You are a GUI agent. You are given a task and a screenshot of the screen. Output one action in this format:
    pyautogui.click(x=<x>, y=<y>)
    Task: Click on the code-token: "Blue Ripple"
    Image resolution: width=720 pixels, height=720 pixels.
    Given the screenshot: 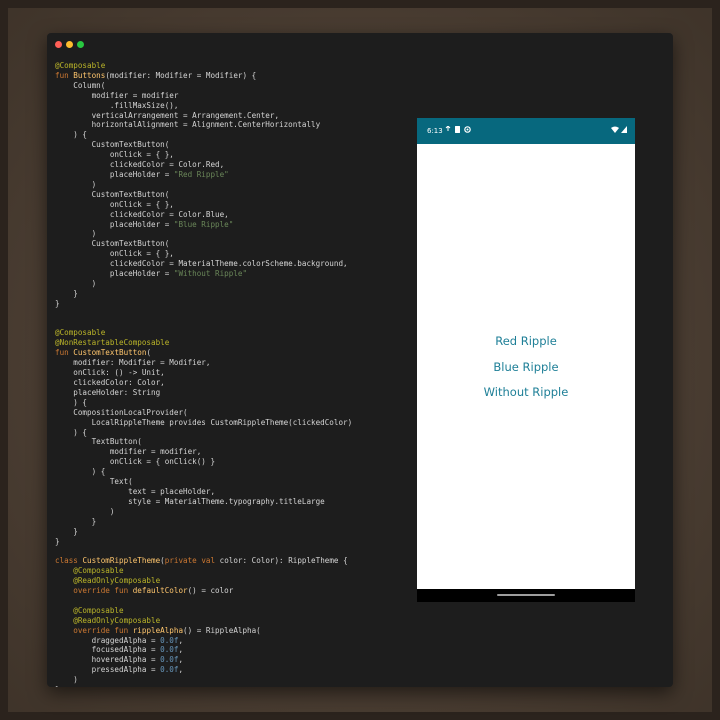 What is the action you would take?
    pyautogui.click(x=203, y=224)
    